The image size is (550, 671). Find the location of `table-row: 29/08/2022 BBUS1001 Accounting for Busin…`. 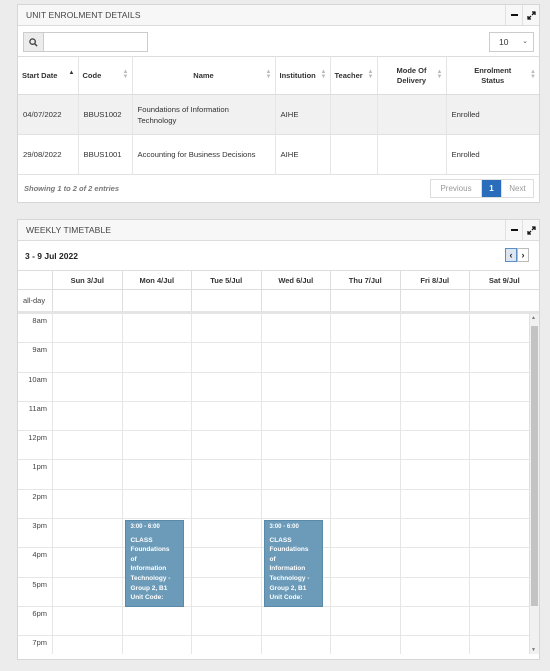

table-row: 29/08/2022 BBUS1001 Accounting for Busin… is located at coordinates (278, 154).